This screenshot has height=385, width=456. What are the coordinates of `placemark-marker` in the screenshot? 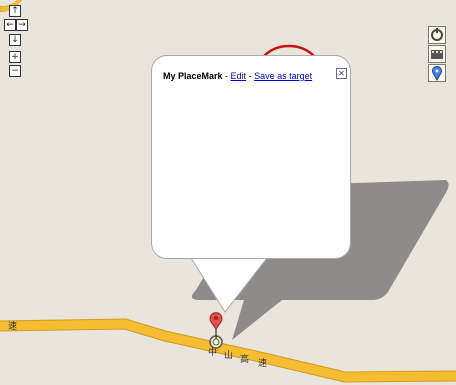 It's located at (216, 330).